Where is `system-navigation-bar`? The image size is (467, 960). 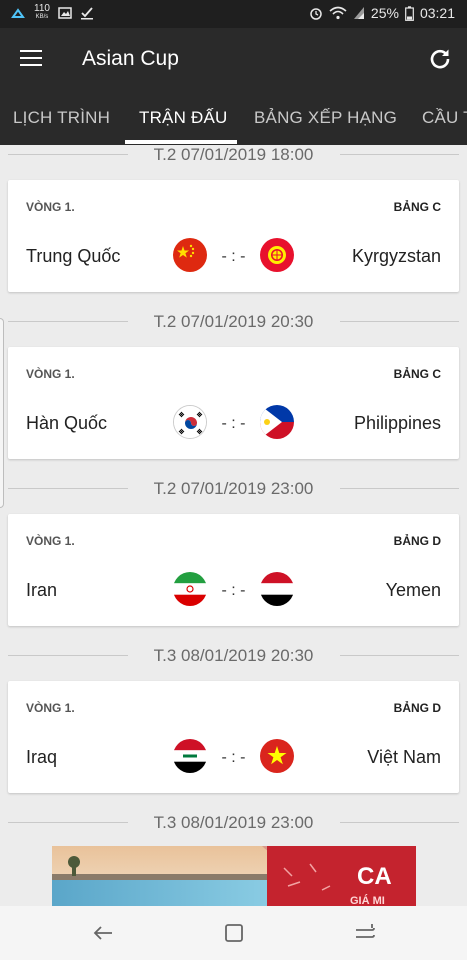 system-navigation-bar is located at coordinates (233, 933).